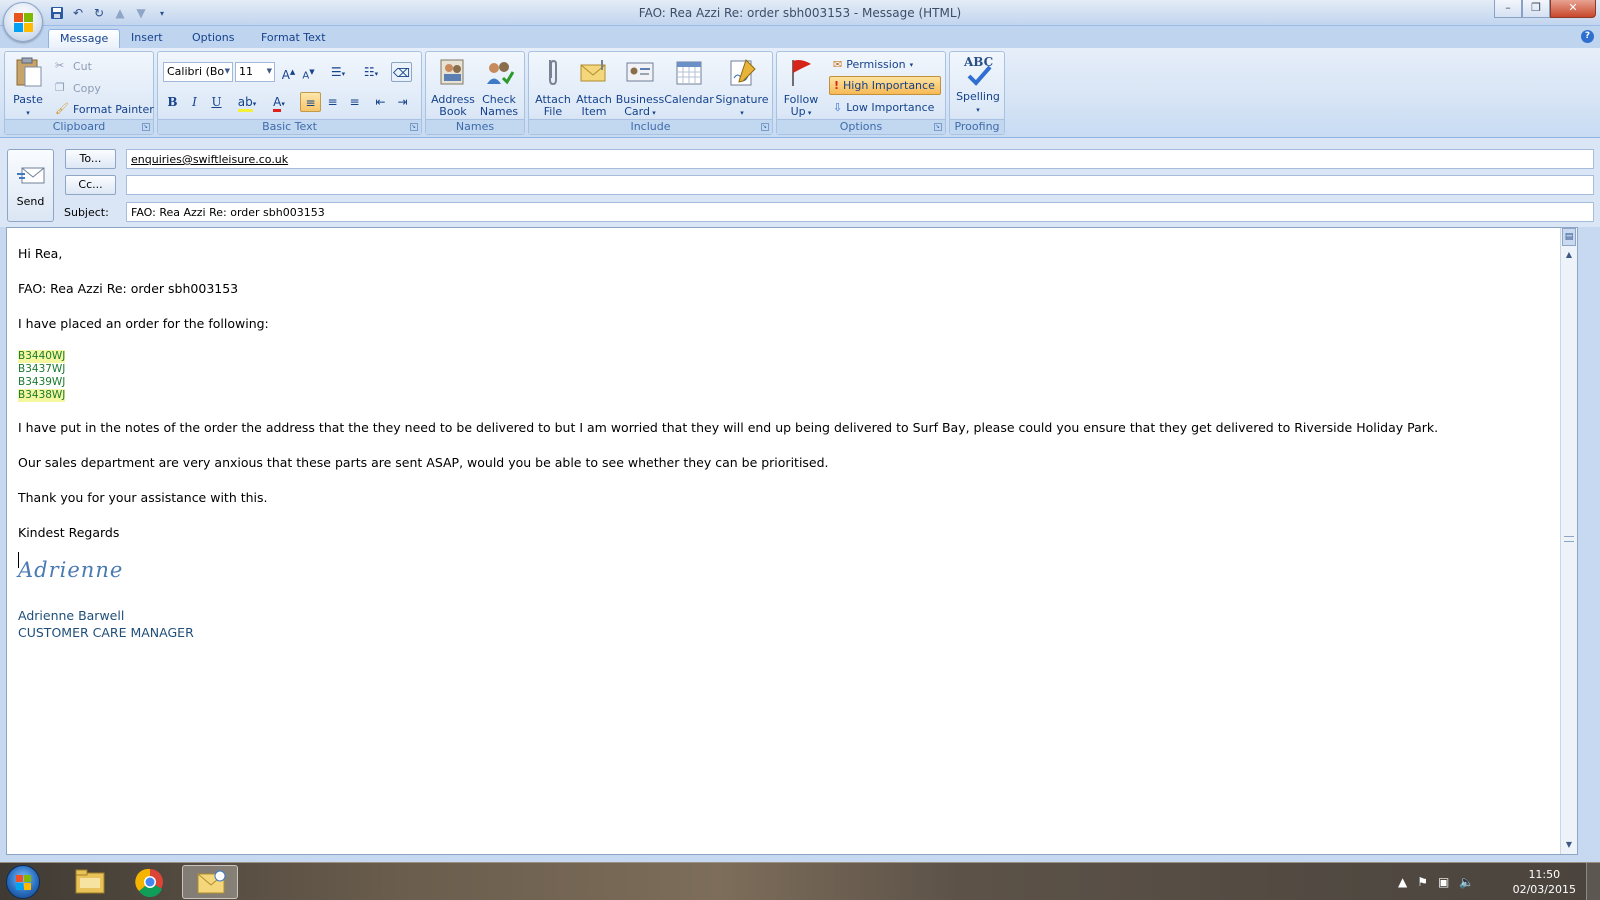  What do you see at coordinates (978, 86) in the screenshot?
I see `spelling-button: ABC Spelling ▾` at bounding box center [978, 86].